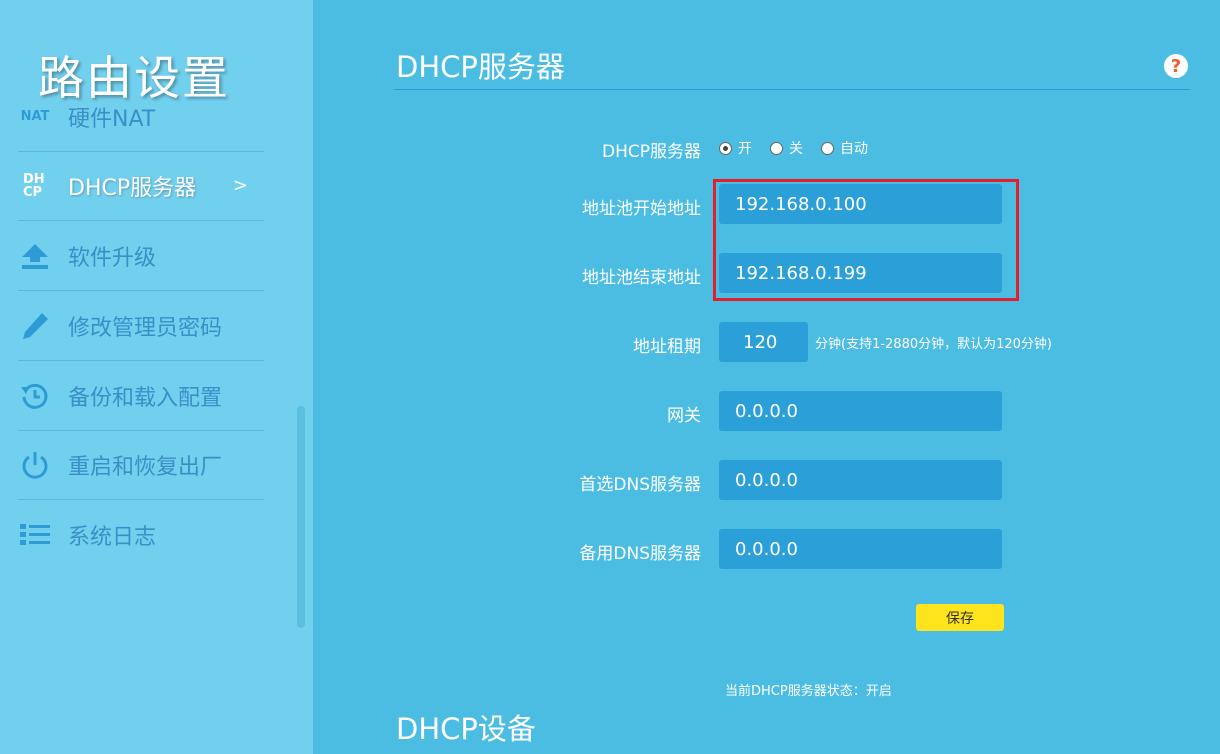  Describe the element at coordinates (112, 258) in the screenshot. I see `sidebar-item-label: 软件升级` at that location.